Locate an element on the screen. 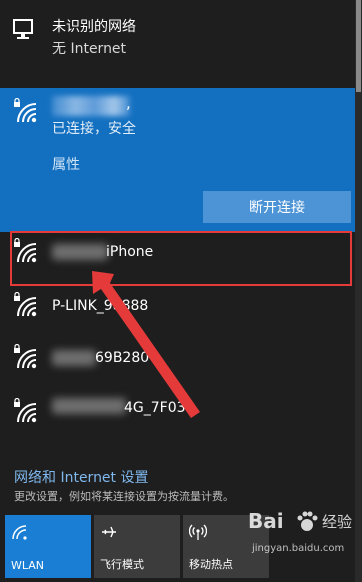 This screenshot has height=582, width=362. quick-action-label: 移动热点 is located at coordinates (211, 564).